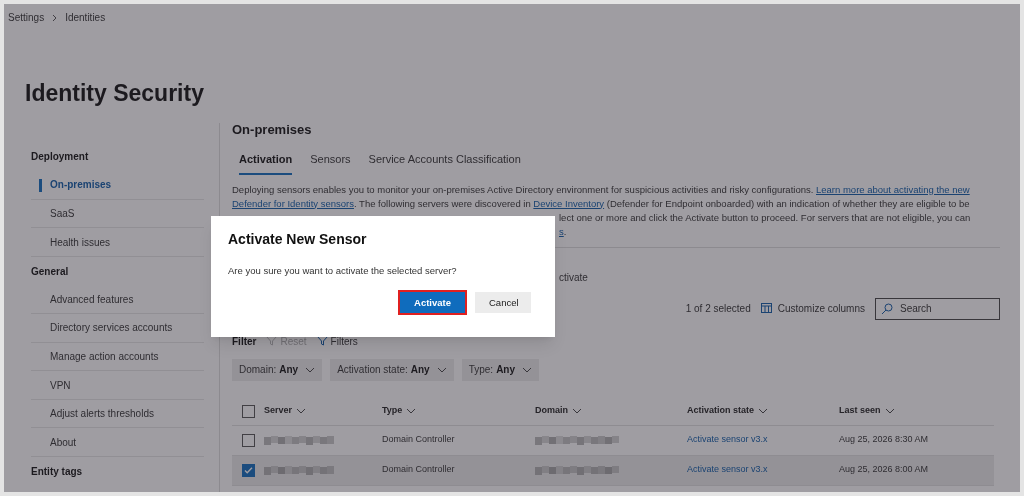  I want to click on link: Device Inventory, so click(569, 203).